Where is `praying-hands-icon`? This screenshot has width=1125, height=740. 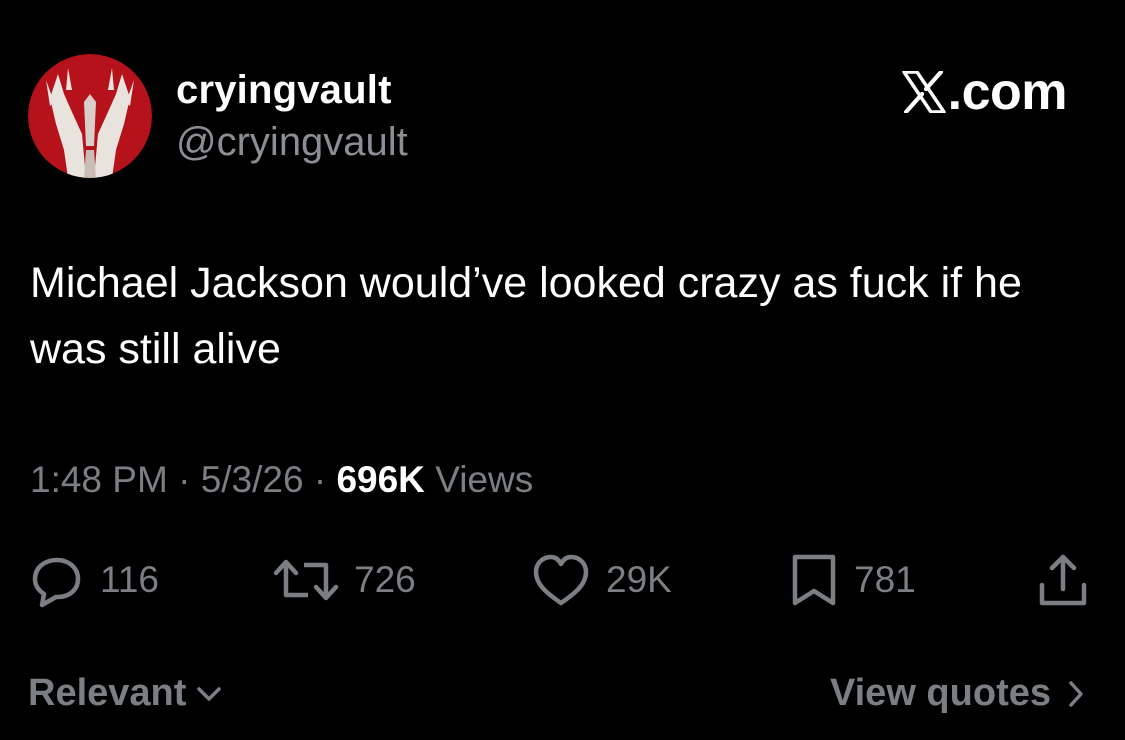 praying-hands-icon is located at coordinates (90, 116).